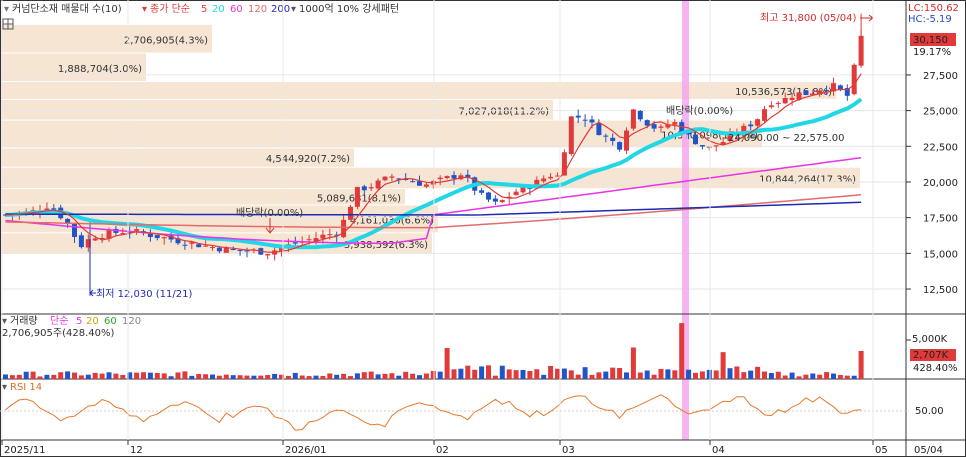 This screenshot has height=457, width=966. Describe the element at coordinates (306, 450) in the screenshot. I see `date-label: 2026/01` at that location.